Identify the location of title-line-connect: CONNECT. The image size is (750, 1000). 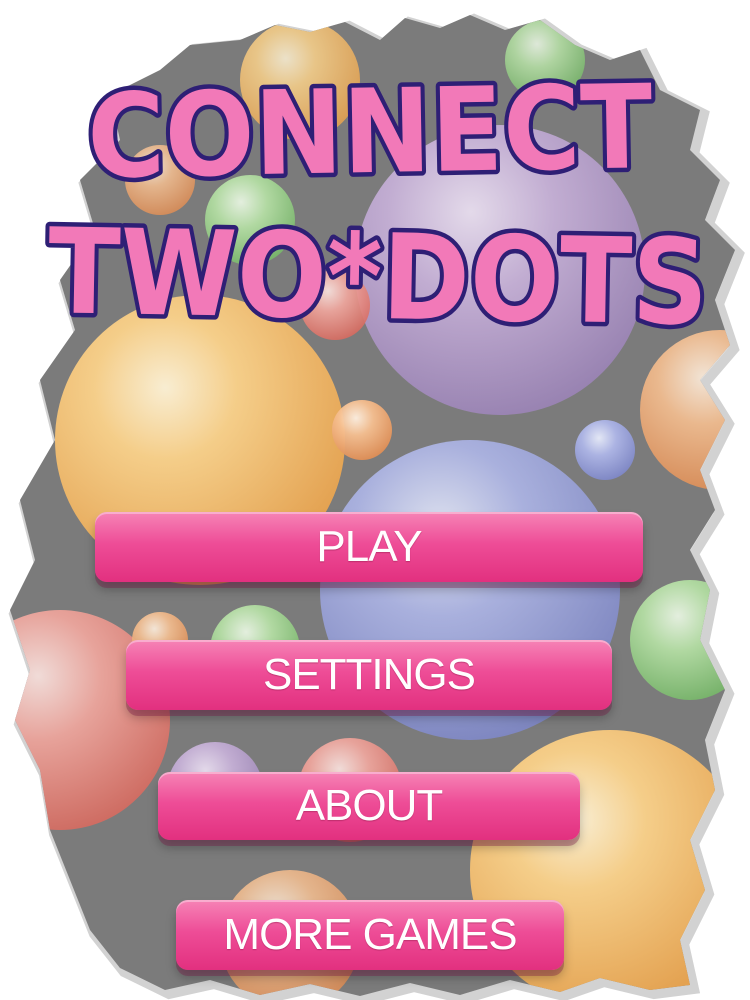
(369, 132).